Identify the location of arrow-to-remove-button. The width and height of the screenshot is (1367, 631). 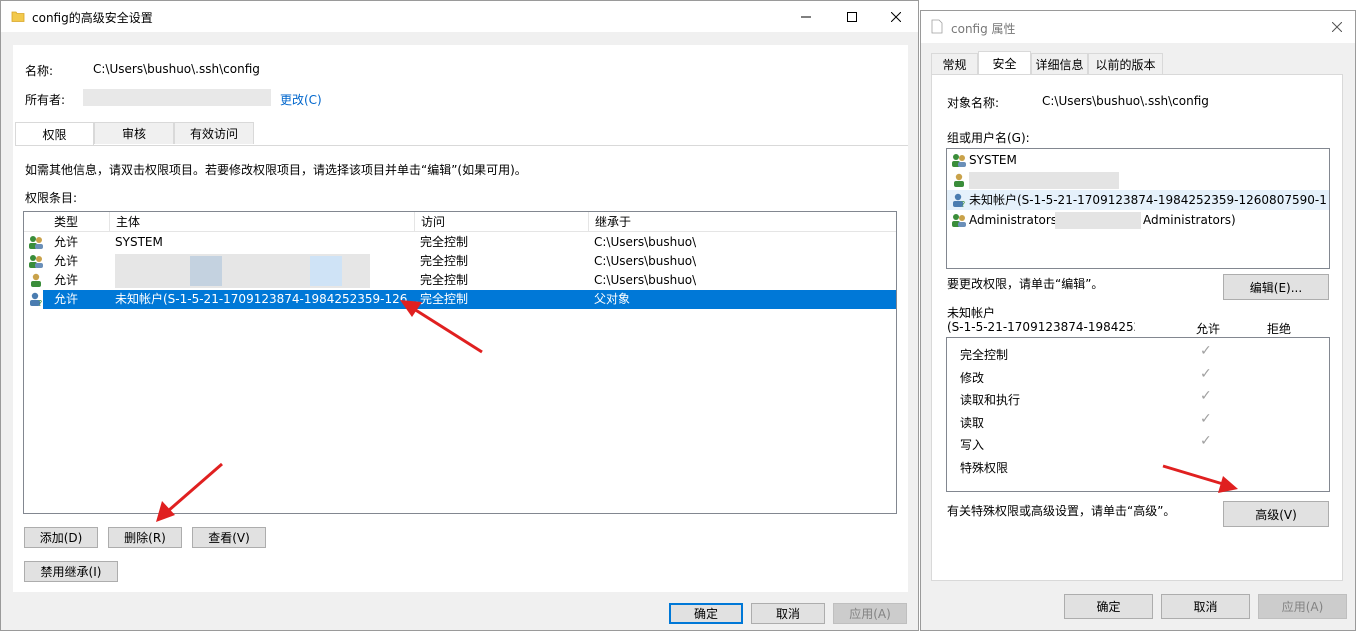
(189, 492).